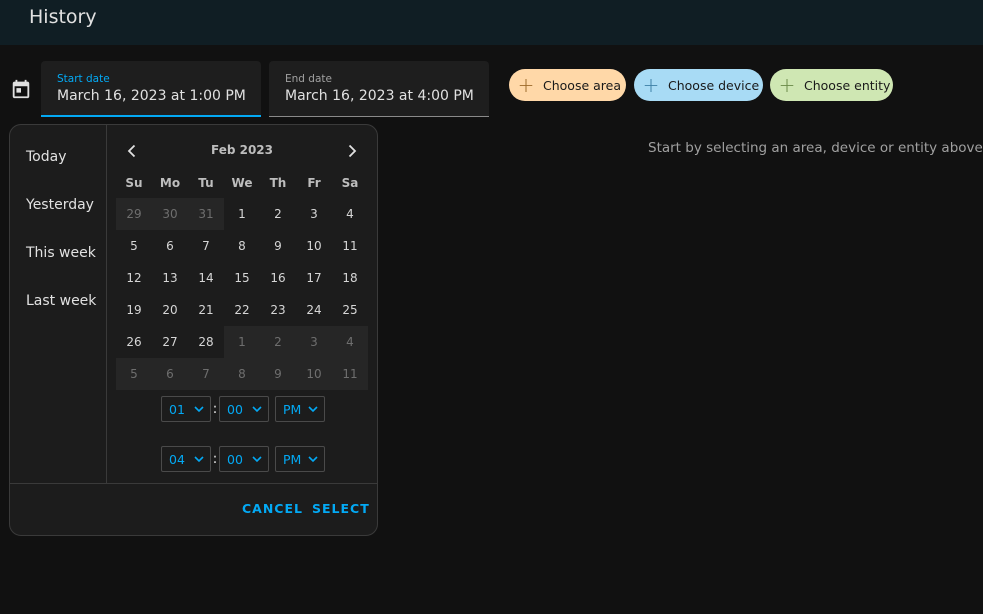  I want to click on calendar-day: 22, so click(242, 310).